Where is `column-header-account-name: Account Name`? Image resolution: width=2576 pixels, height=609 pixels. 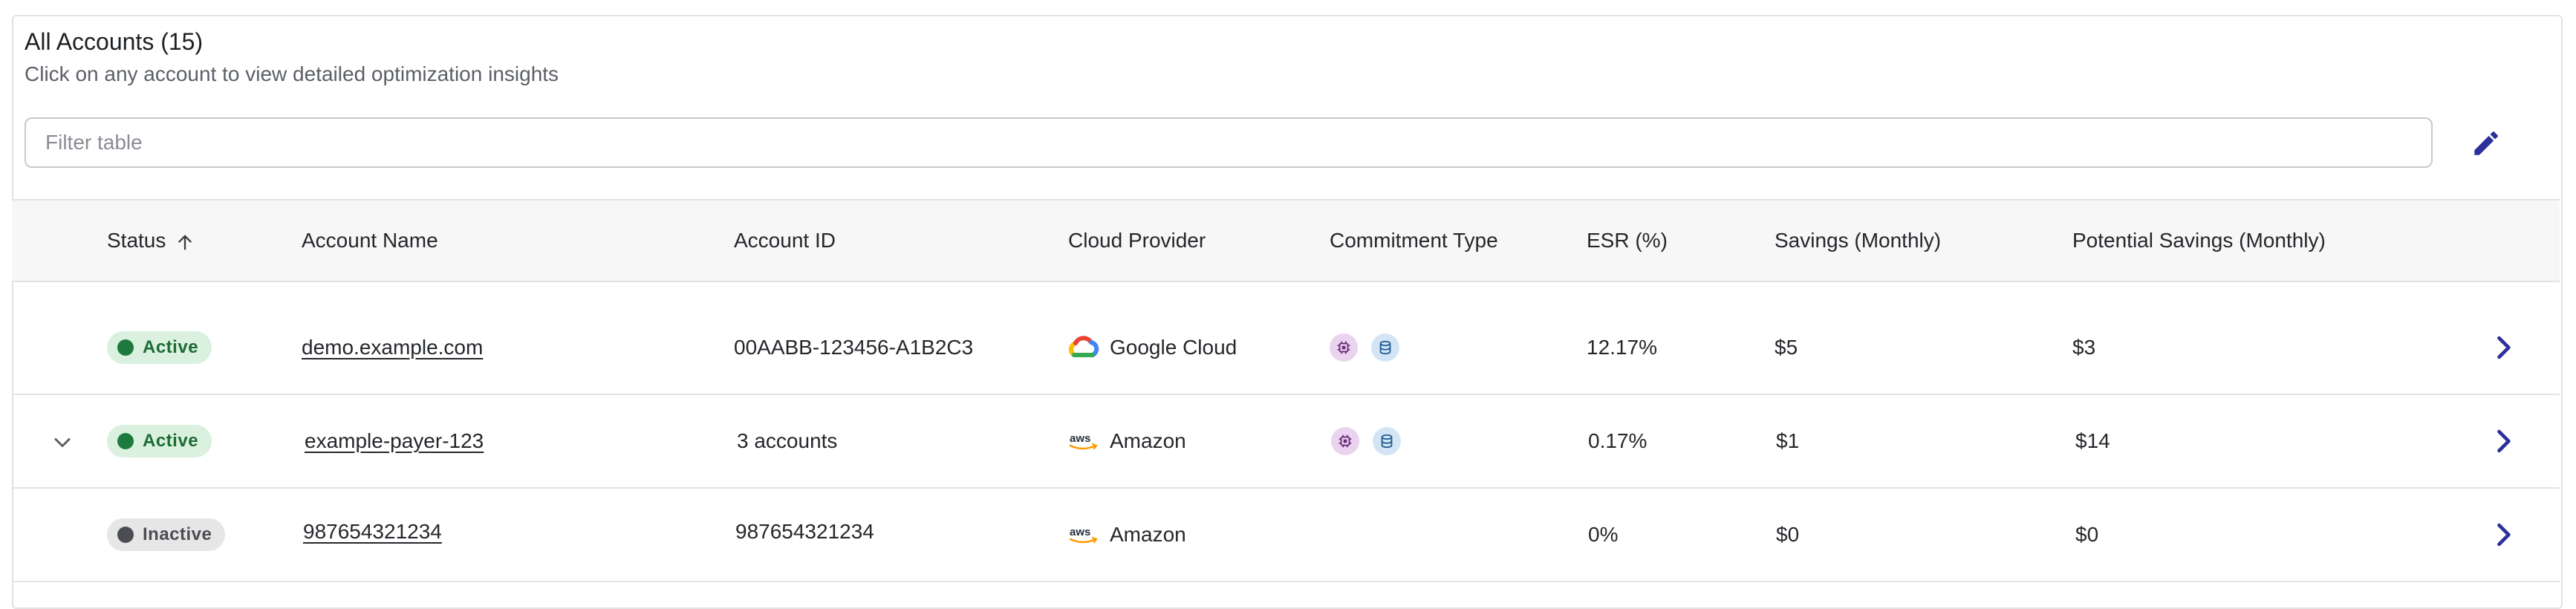
column-header-account-name: Account Name is located at coordinates (370, 241).